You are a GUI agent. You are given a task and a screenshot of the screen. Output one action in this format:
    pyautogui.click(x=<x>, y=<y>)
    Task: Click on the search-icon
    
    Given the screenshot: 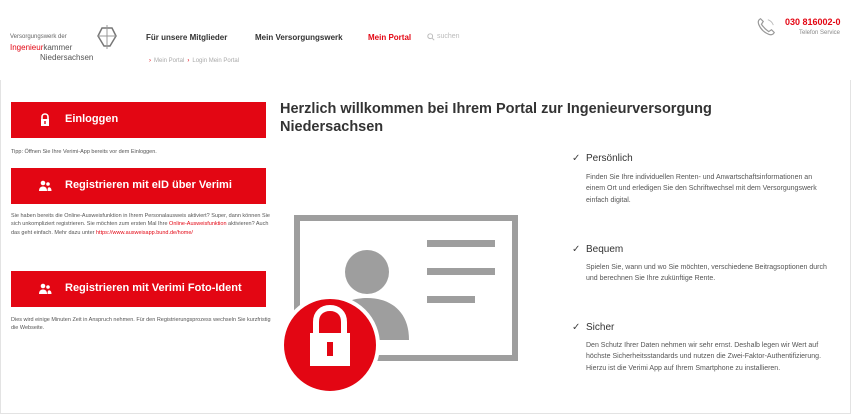 What is the action you would take?
    pyautogui.click(x=431, y=37)
    